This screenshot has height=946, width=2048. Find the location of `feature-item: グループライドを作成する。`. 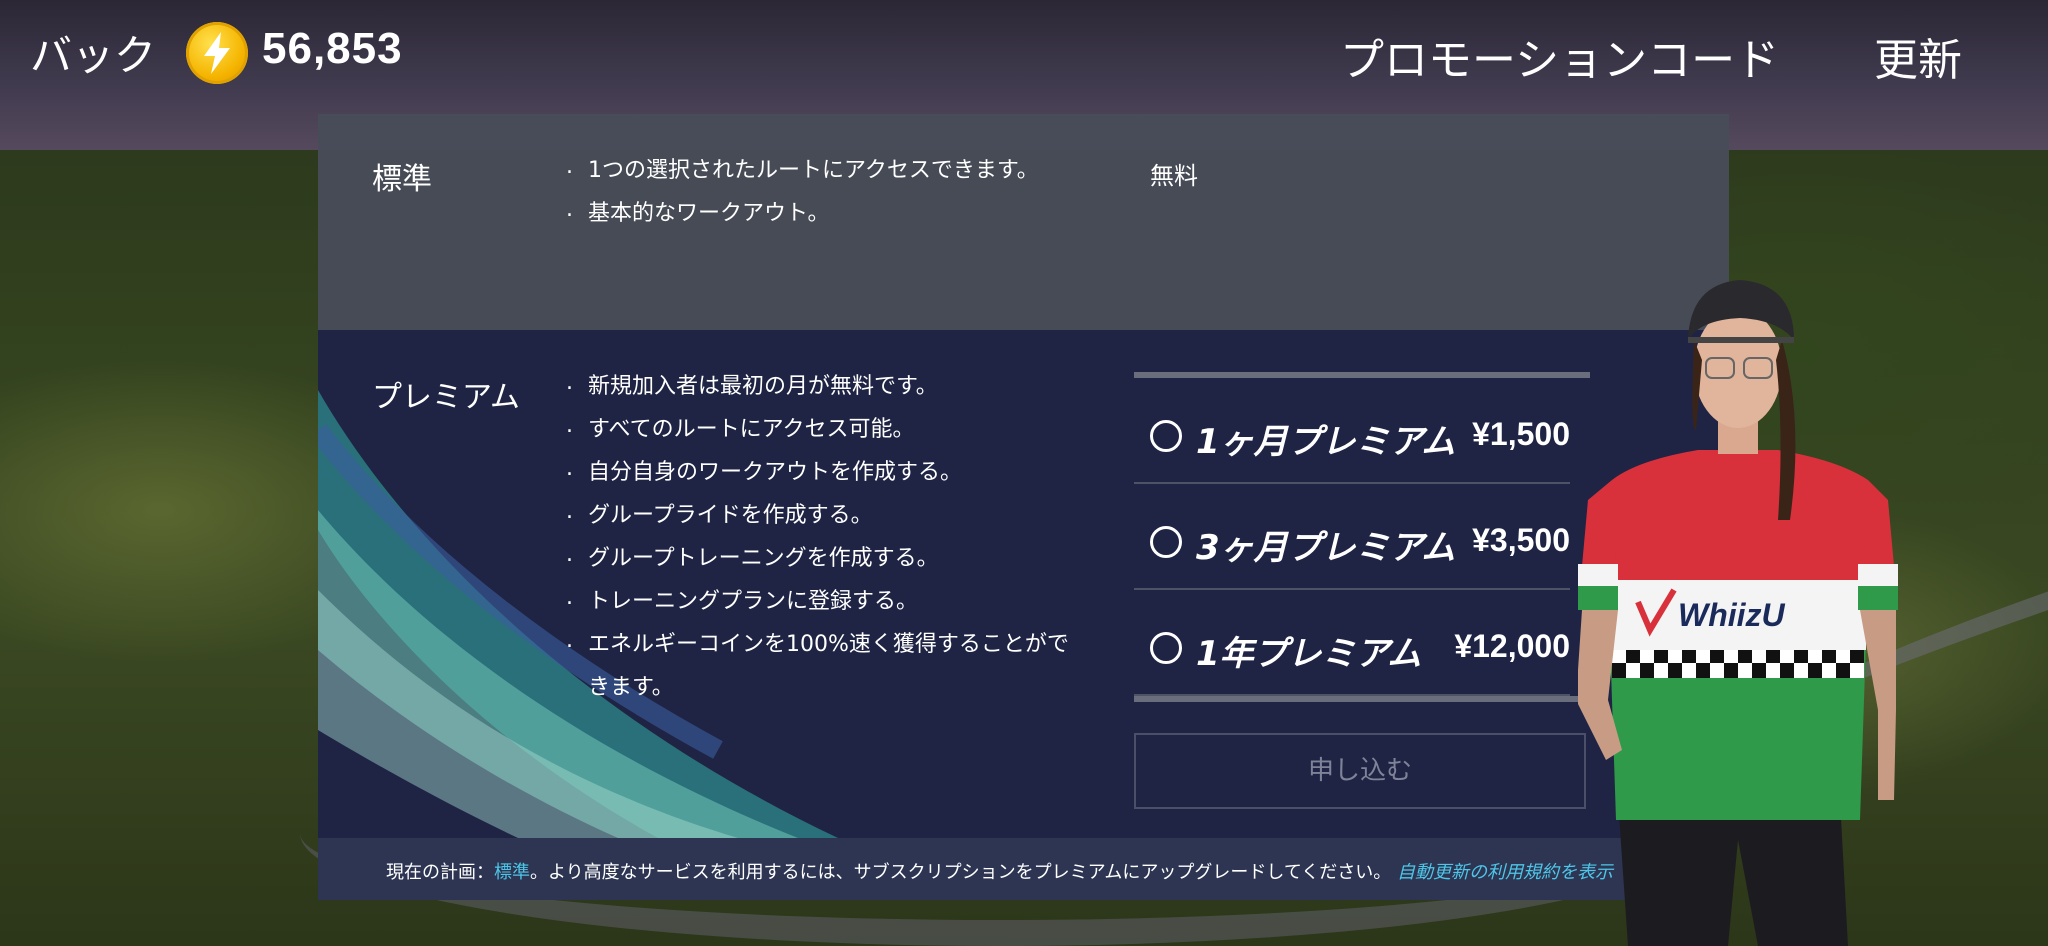

feature-item: グループライドを作成する。 is located at coordinates (822, 513).